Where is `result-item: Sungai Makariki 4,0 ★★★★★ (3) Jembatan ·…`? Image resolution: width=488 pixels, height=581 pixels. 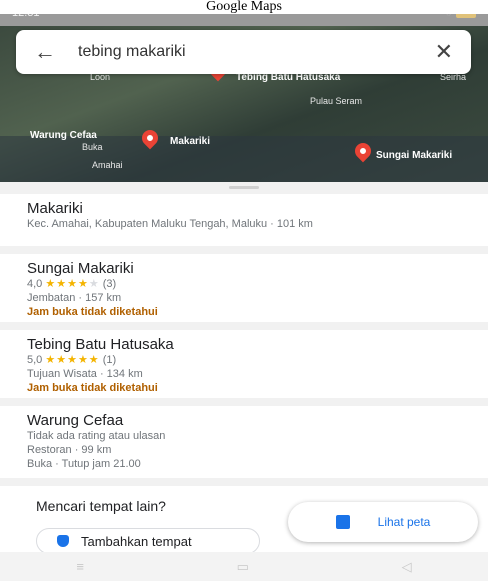
result-item: Sungai Makariki 4,0 ★★★★★ (3) Jembatan ·… is located at coordinates (244, 288).